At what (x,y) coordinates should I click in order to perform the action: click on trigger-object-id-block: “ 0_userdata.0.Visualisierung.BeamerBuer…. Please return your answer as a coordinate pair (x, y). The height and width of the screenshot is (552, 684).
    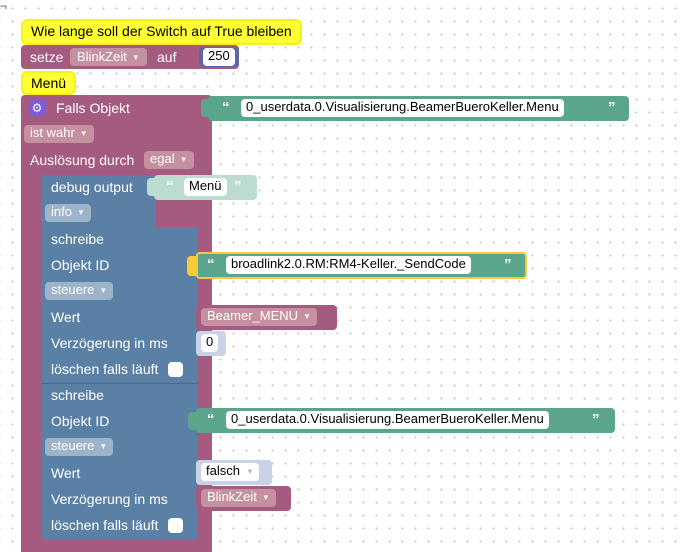
    Looking at the image, I should click on (418, 108).